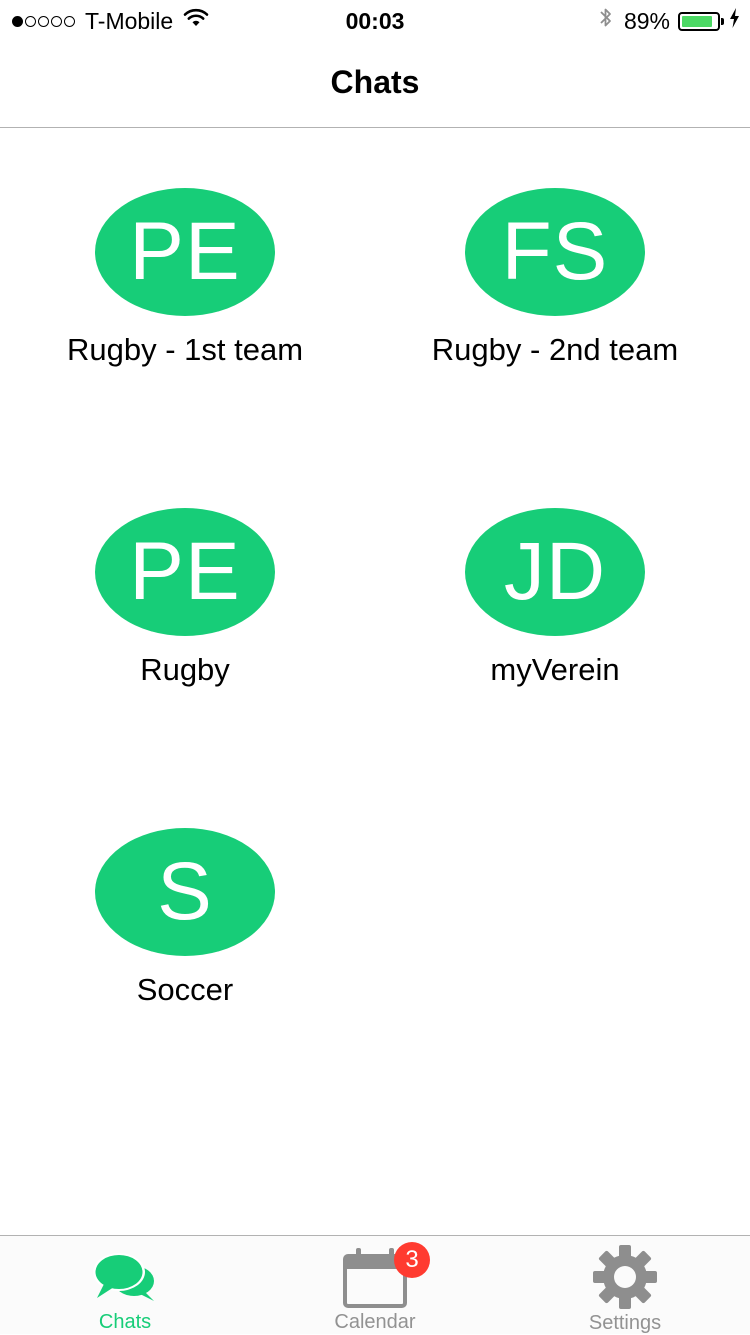 The height and width of the screenshot is (1335, 750). What do you see at coordinates (375, 20) in the screenshot?
I see `status-bar: T-Mobile 00:03 89%` at bounding box center [375, 20].